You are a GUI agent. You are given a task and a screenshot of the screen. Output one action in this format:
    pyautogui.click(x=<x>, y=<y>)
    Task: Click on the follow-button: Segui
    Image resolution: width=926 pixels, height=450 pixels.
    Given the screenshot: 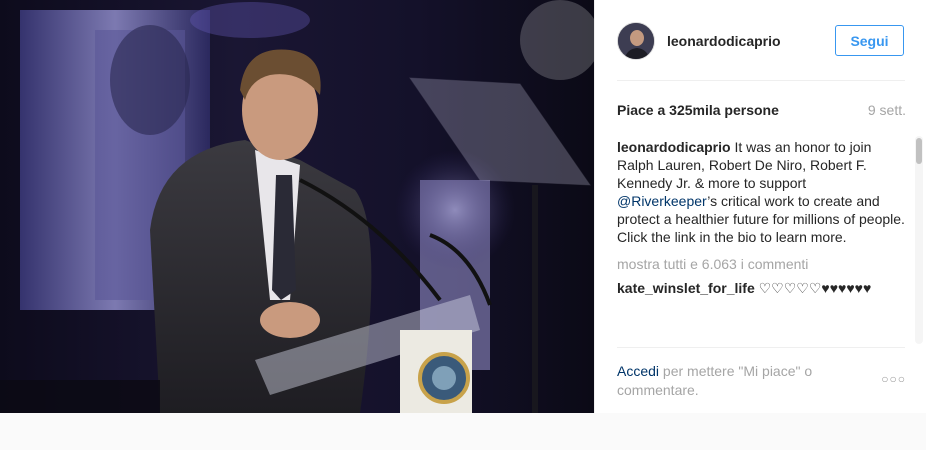 What is the action you would take?
    pyautogui.click(x=869, y=40)
    